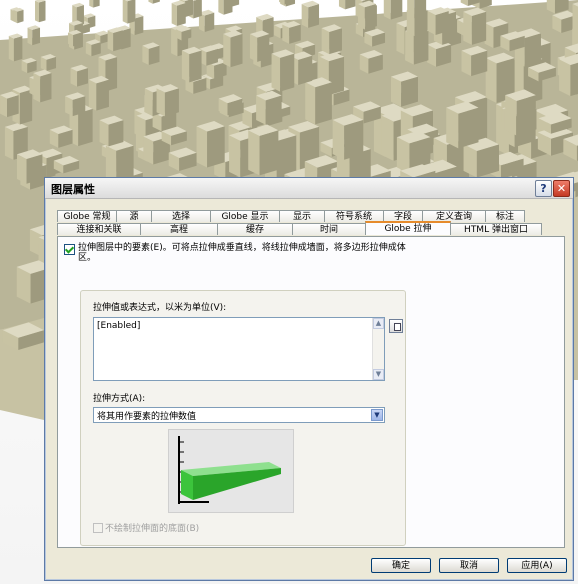 The height and width of the screenshot is (584, 578). I want to click on ok-button: 确定, so click(401, 565).